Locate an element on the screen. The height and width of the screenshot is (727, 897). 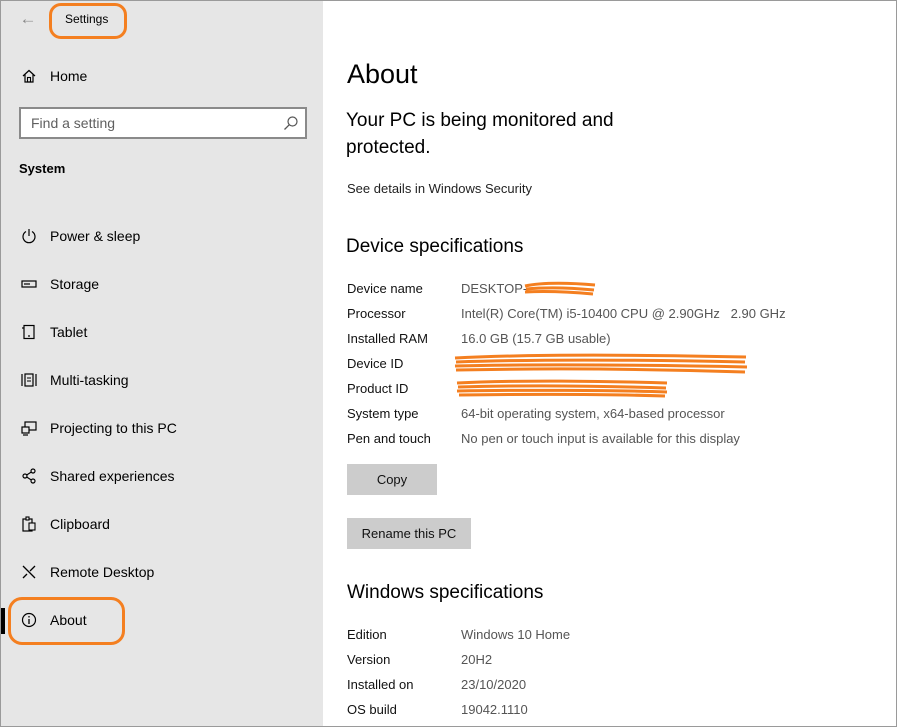
multitasking-icon is located at coordinates (29, 380).